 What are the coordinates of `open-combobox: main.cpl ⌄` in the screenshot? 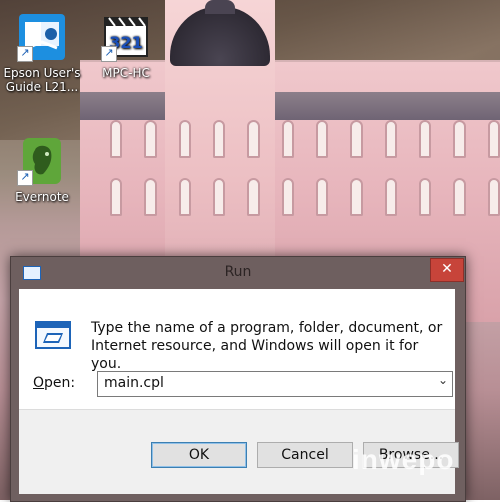 It's located at (275, 384).